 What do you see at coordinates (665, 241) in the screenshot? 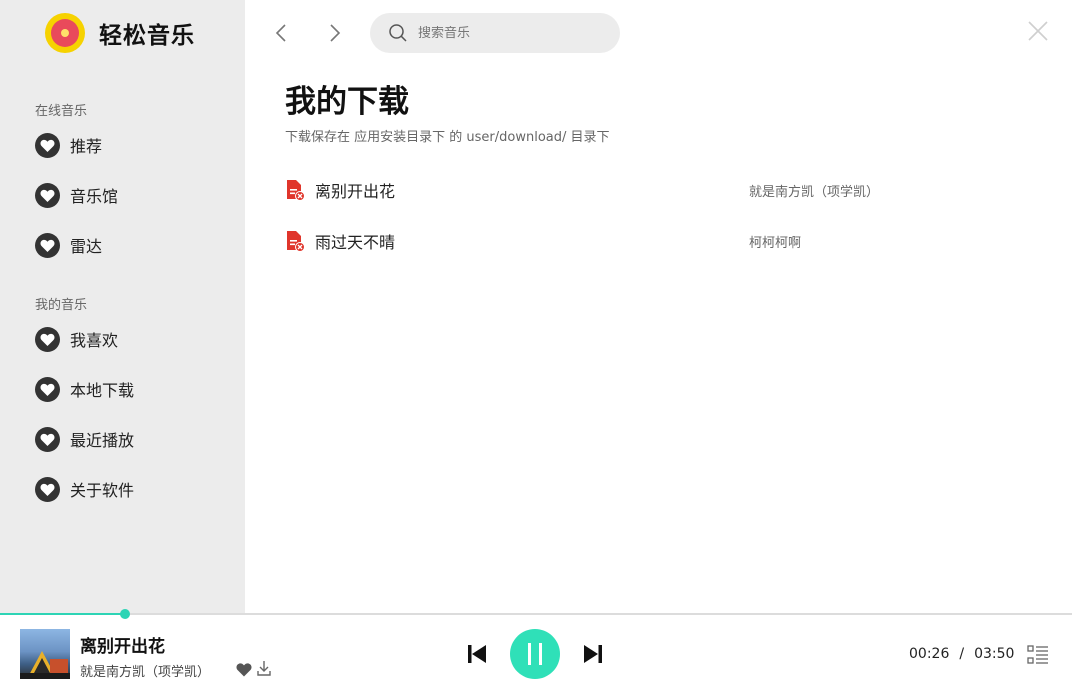
I see `song-row: 雨过天不晴 柯柯柯啊` at bounding box center [665, 241].